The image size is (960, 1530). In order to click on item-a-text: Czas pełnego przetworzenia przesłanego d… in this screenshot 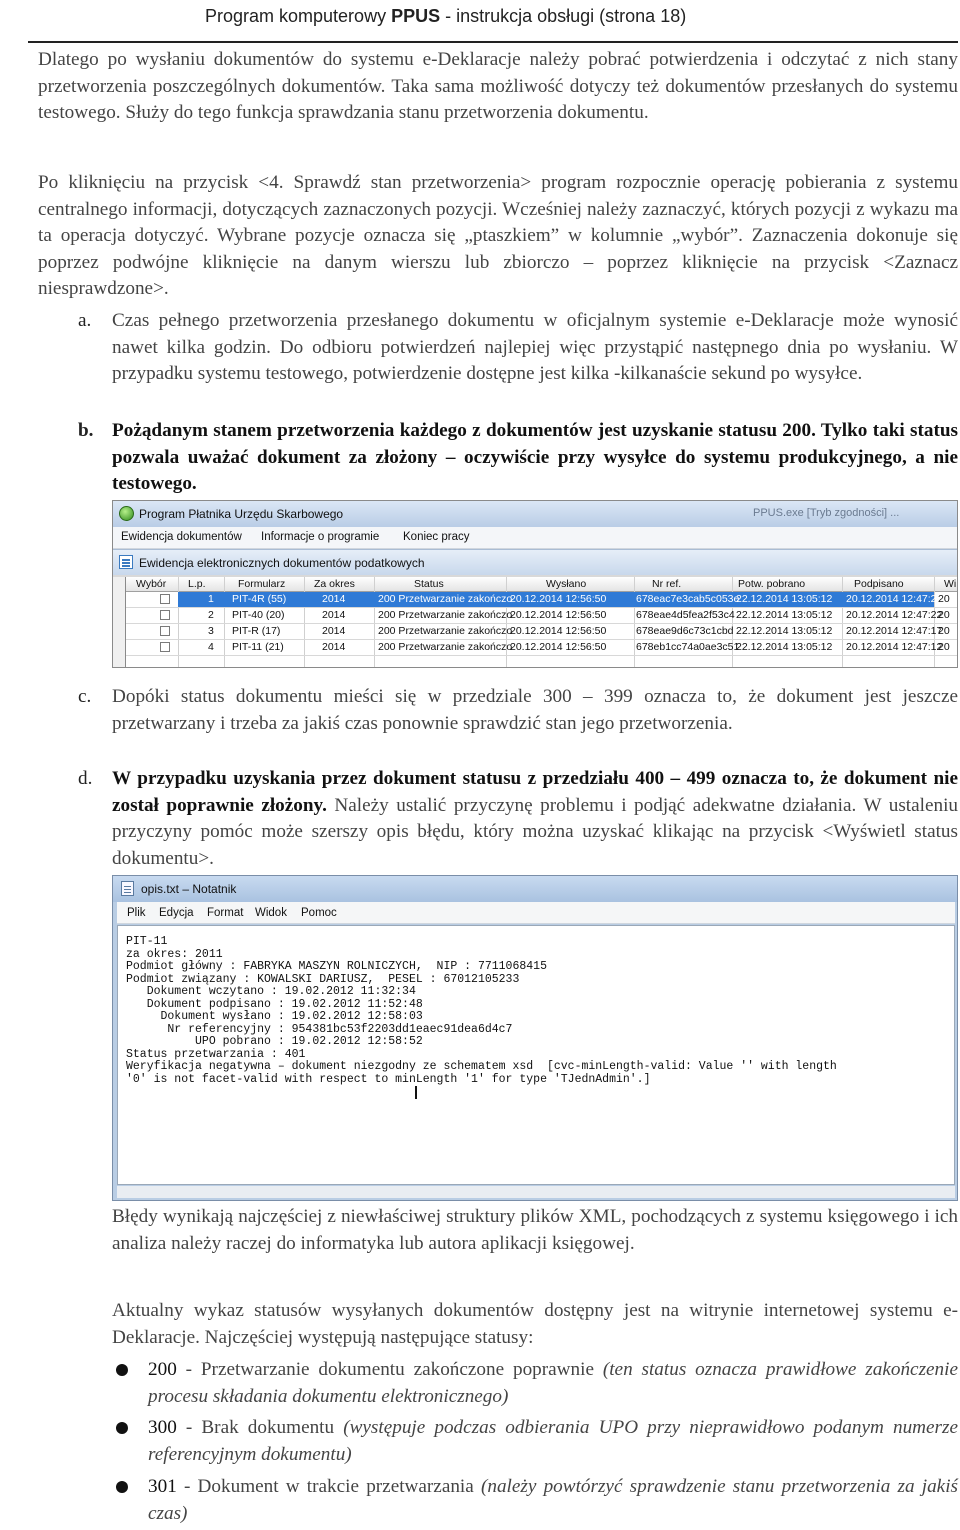, I will do `click(535, 347)`.